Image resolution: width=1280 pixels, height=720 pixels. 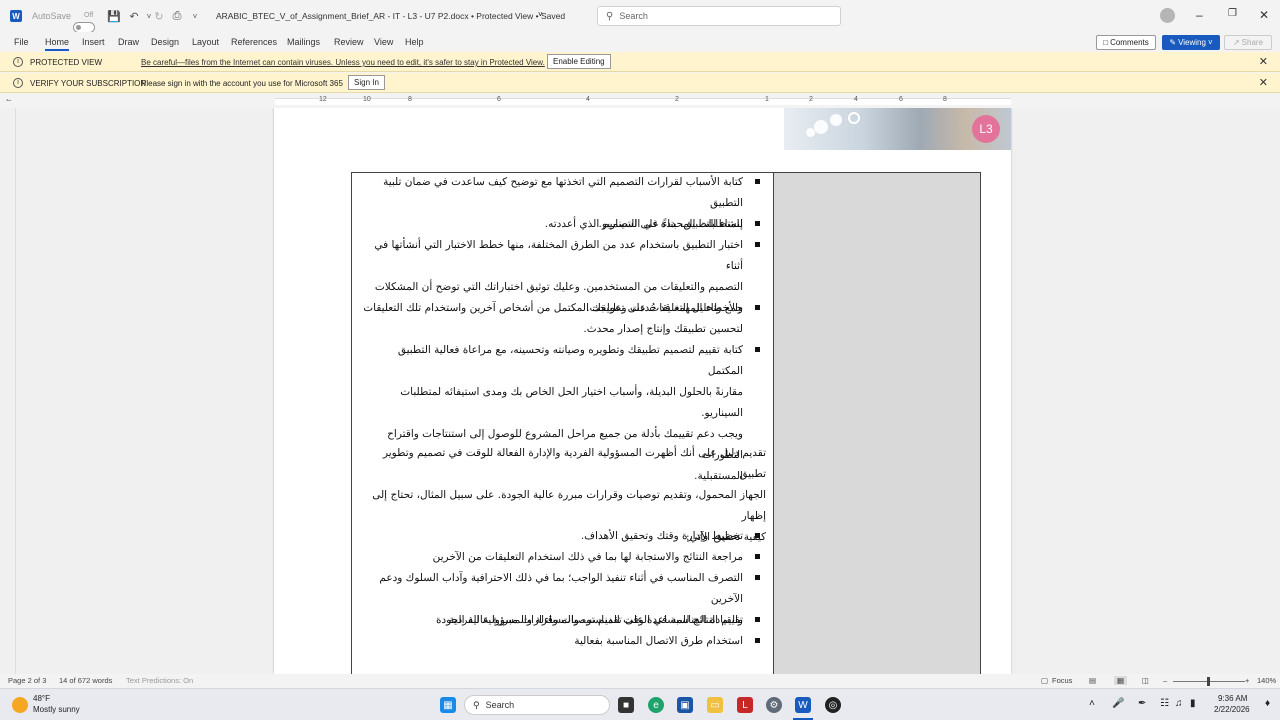 I want to click on tab-mailings: Mailings, so click(x=303, y=42).